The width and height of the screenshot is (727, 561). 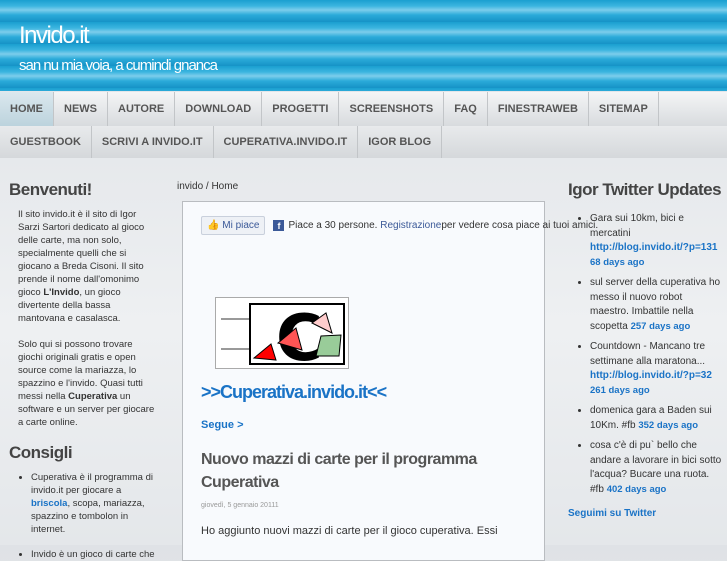 What do you see at coordinates (637, 489) in the screenshot?
I see `tweet-time: 402 days ago` at bounding box center [637, 489].